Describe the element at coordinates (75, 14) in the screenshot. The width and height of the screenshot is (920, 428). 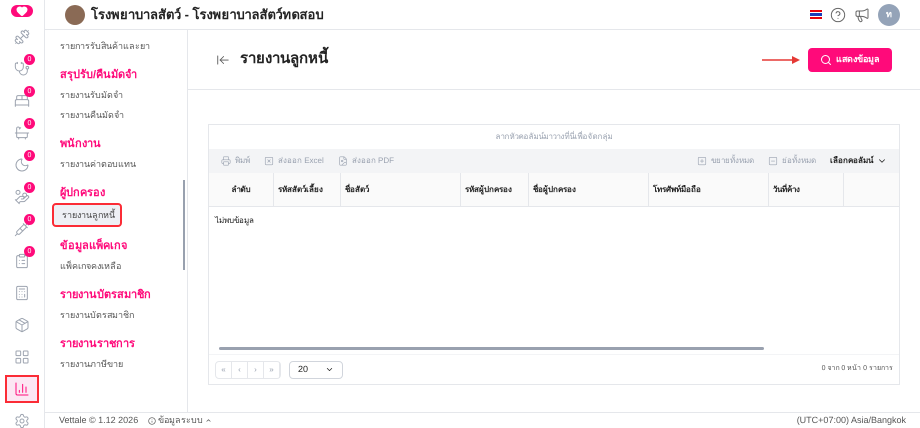
I see `avatar-photo-placeholder` at that location.